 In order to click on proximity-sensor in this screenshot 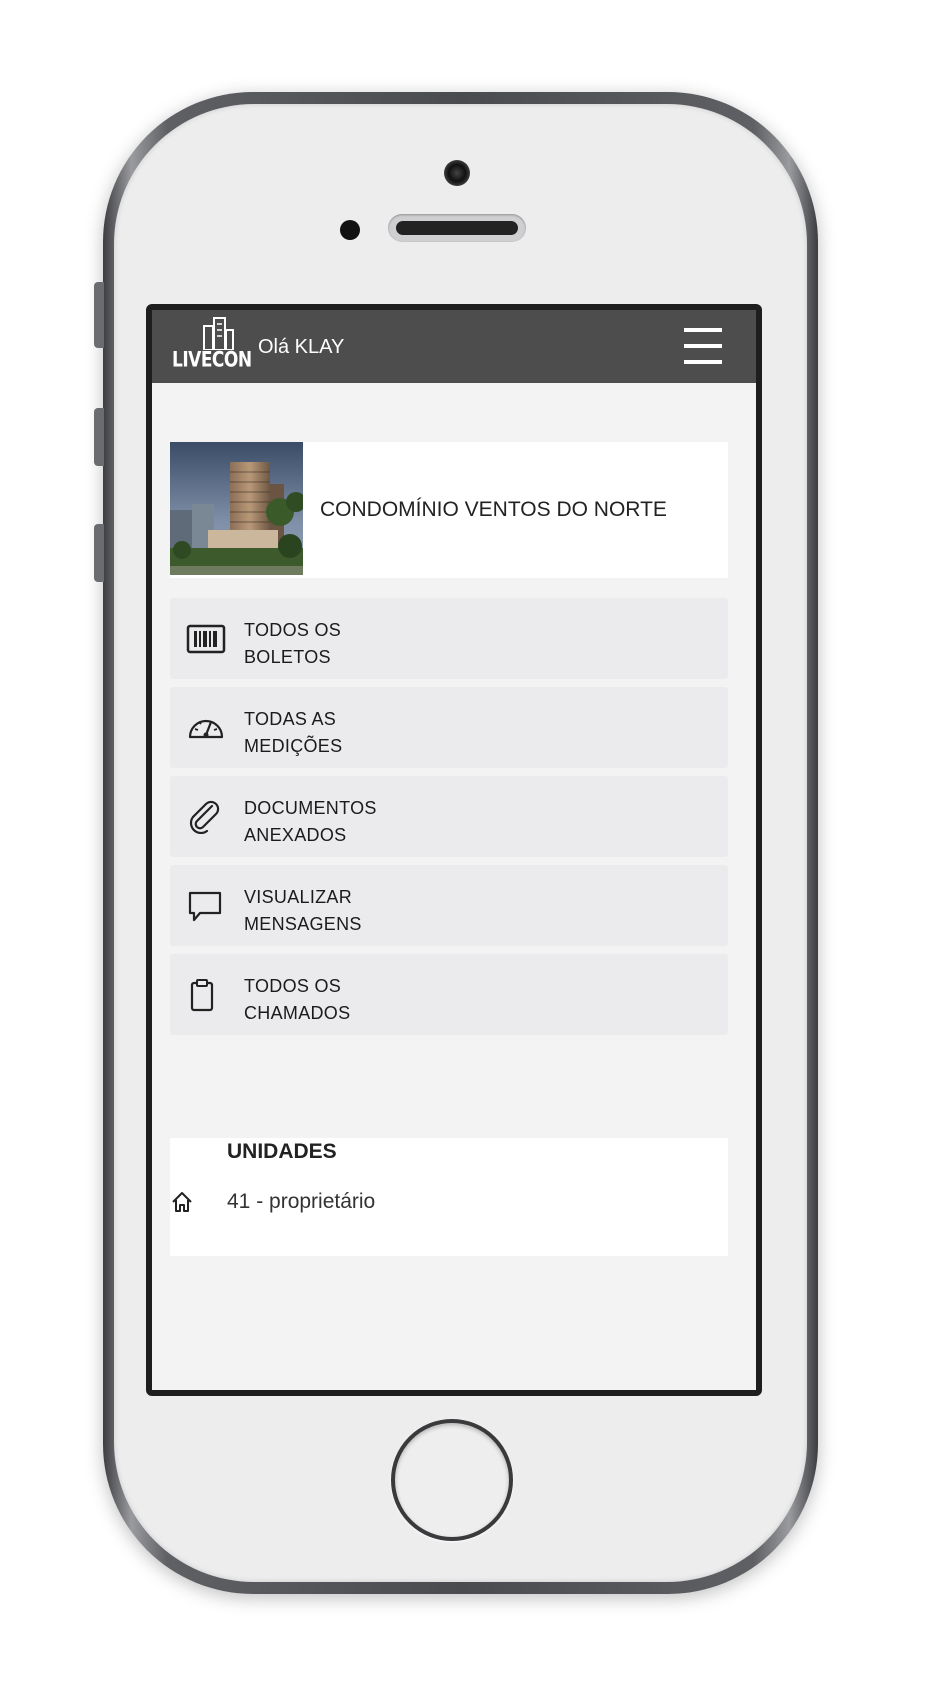, I will do `click(350, 230)`.